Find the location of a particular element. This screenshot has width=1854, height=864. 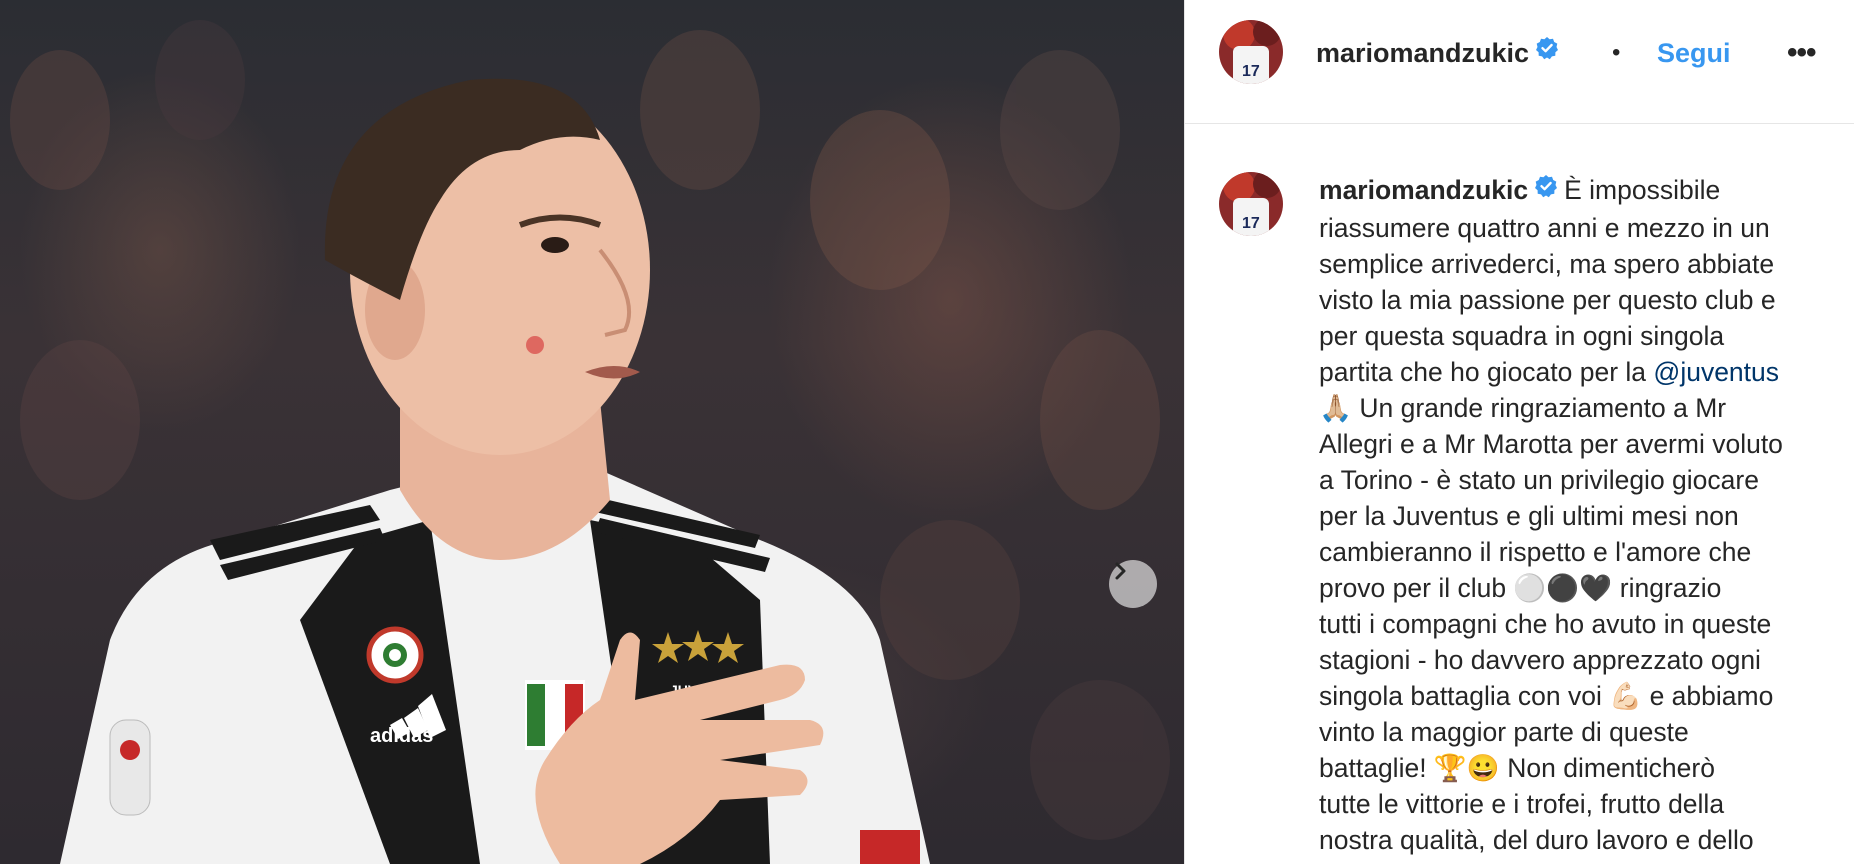

header-username: mariomandzukic is located at coordinates (1437, 53).